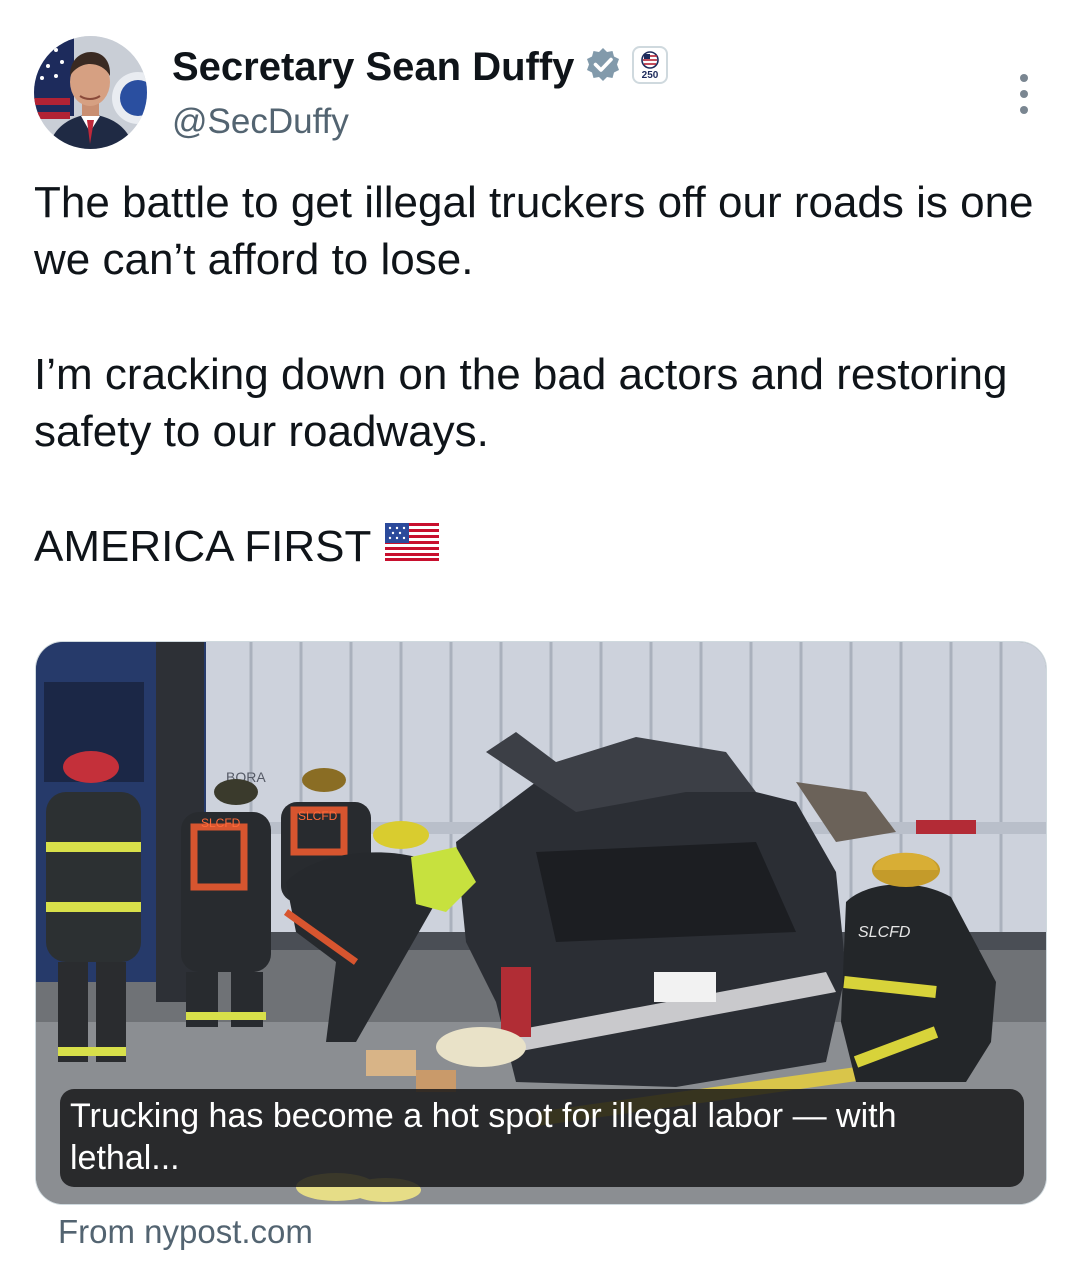 The image size is (1080, 1263). Describe the element at coordinates (318, 816) in the screenshot. I see `vest-2-label: SLCFD` at that location.